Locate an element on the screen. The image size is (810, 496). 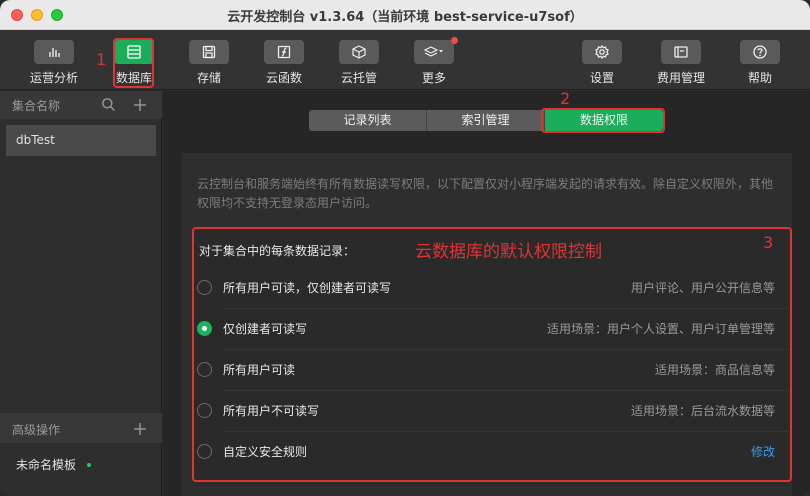
toolbar-item-storage: 存储 is located at coordinates (209, 63).